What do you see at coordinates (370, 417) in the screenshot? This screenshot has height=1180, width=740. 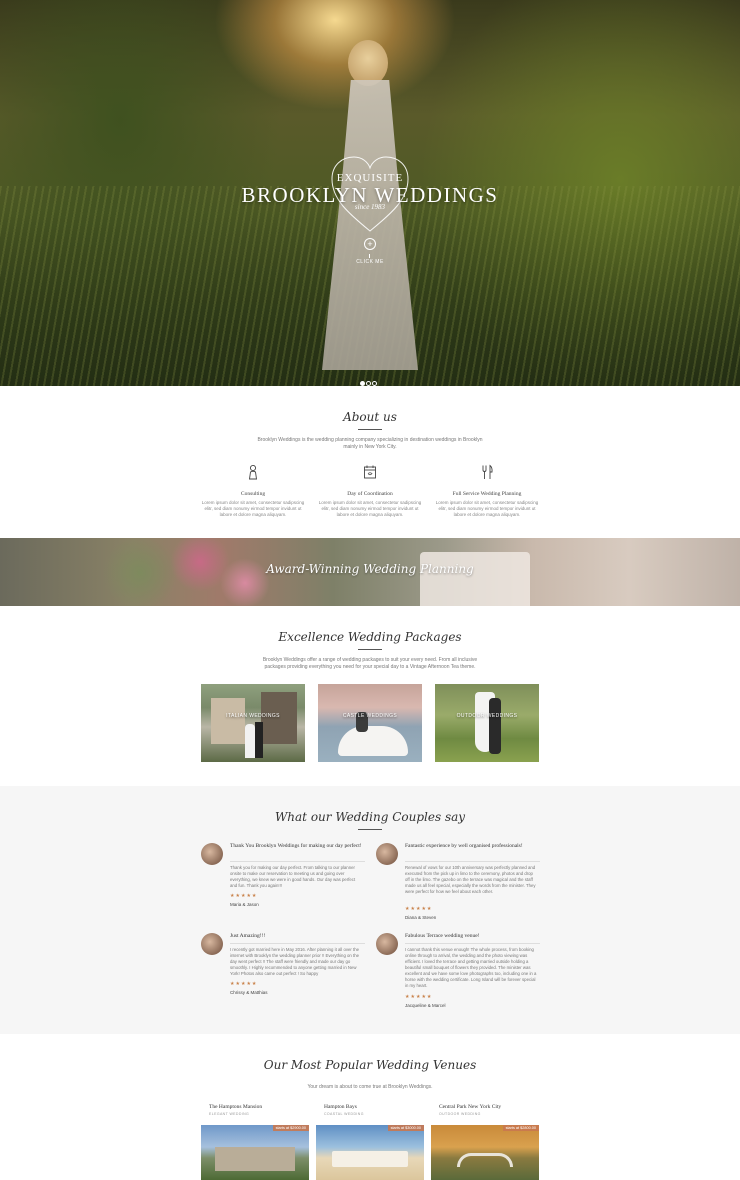 I see `about-heading: About us` at bounding box center [370, 417].